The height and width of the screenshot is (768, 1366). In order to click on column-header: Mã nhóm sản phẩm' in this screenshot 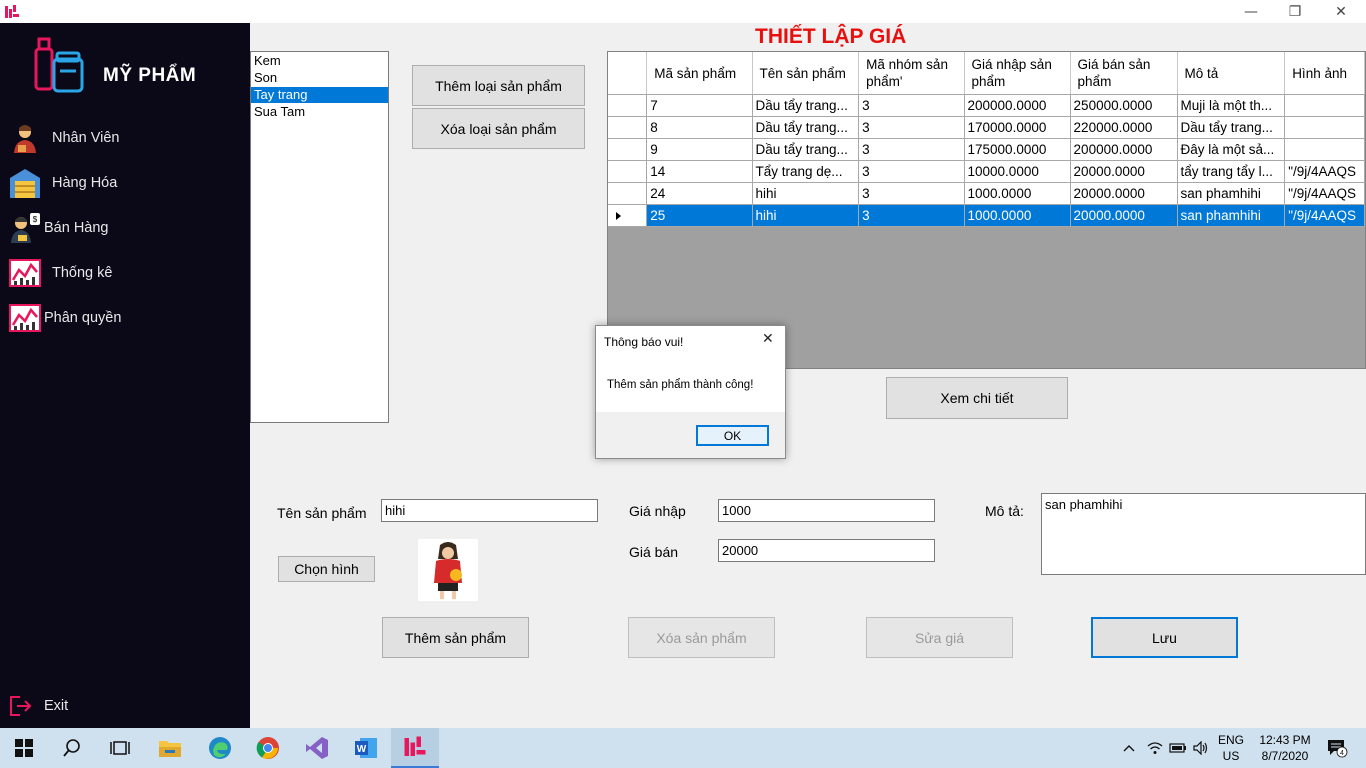, I will do `click(911, 73)`.